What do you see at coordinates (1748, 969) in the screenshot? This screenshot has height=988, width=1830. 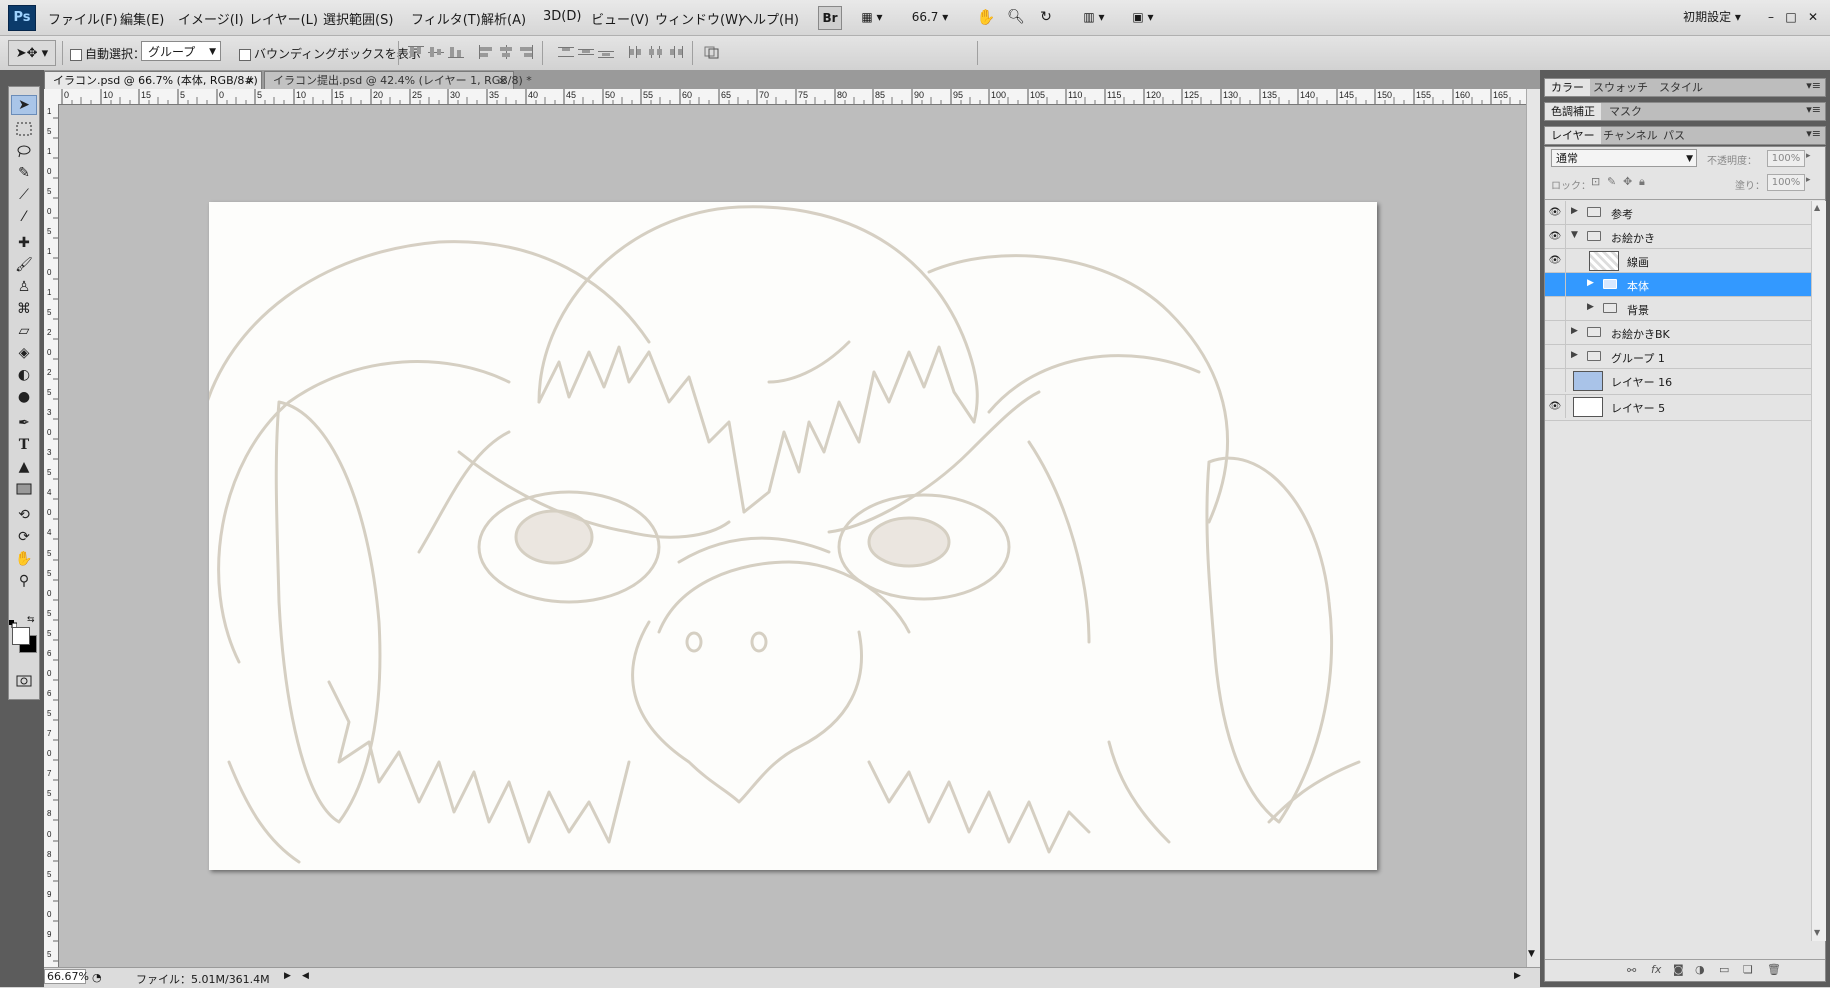 I see `new-layer-icon: ❏` at bounding box center [1748, 969].